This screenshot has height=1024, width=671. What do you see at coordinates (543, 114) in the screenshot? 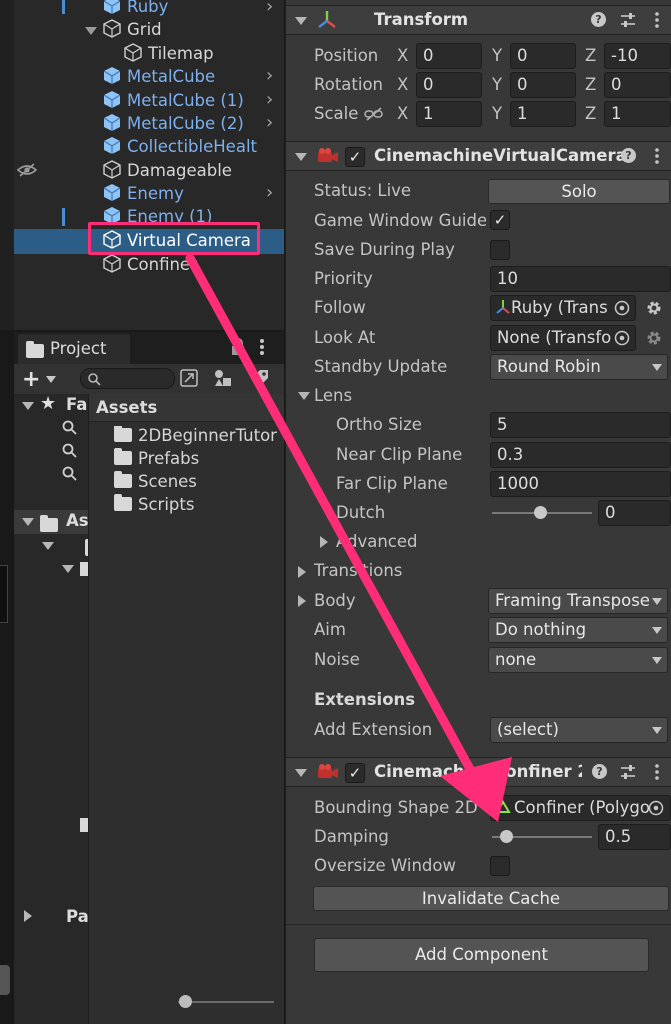
I see `scale-y-field: 1` at bounding box center [543, 114].